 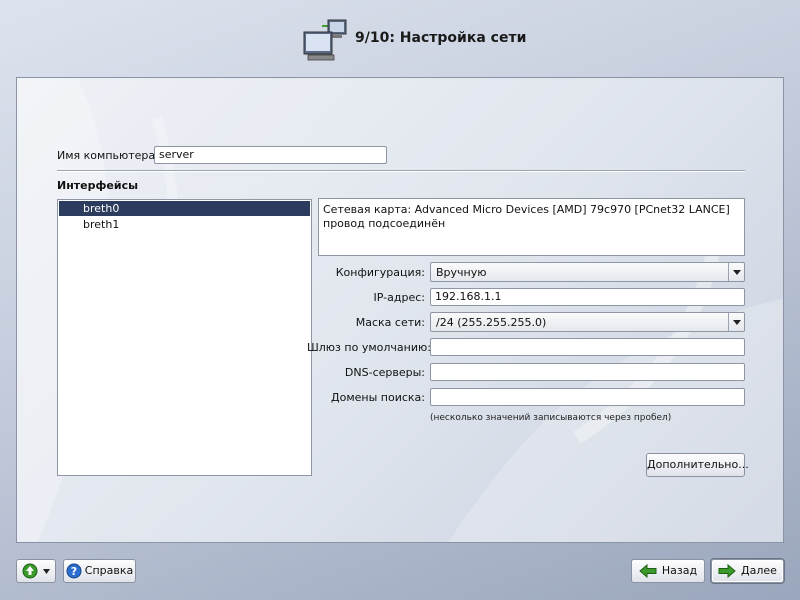 What do you see at coordinates (461, 272) in the screenshot?
I see `config-mode-value: Вручную` at bounding box center [461, 272].